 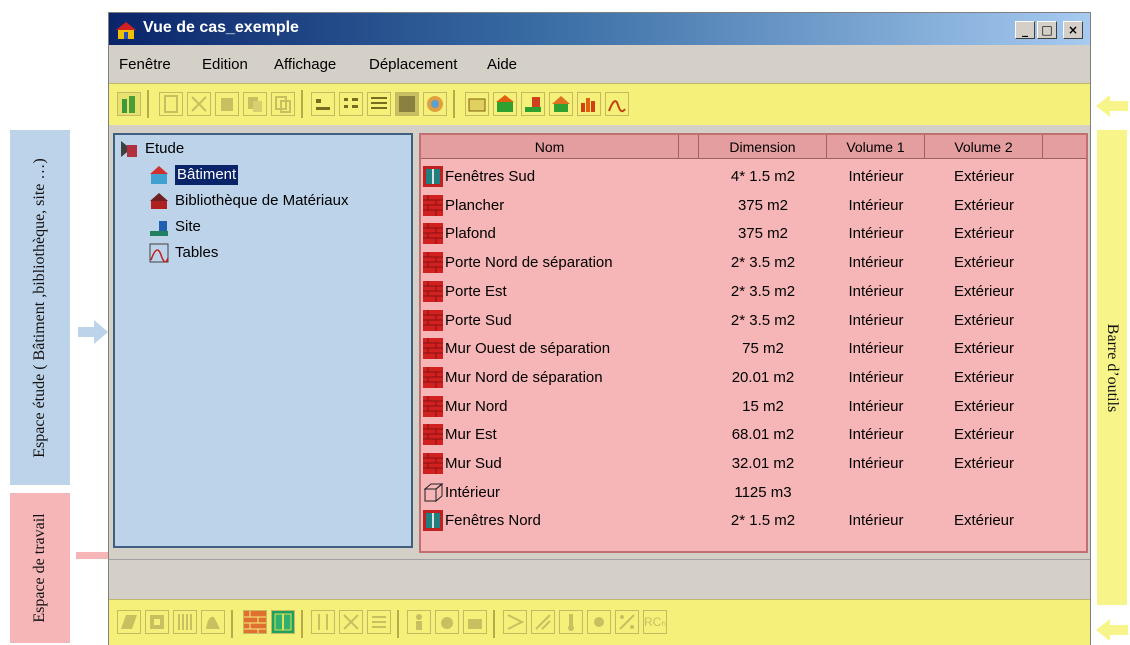 I want to click on window-element-icon, so click(x=283, y=622).